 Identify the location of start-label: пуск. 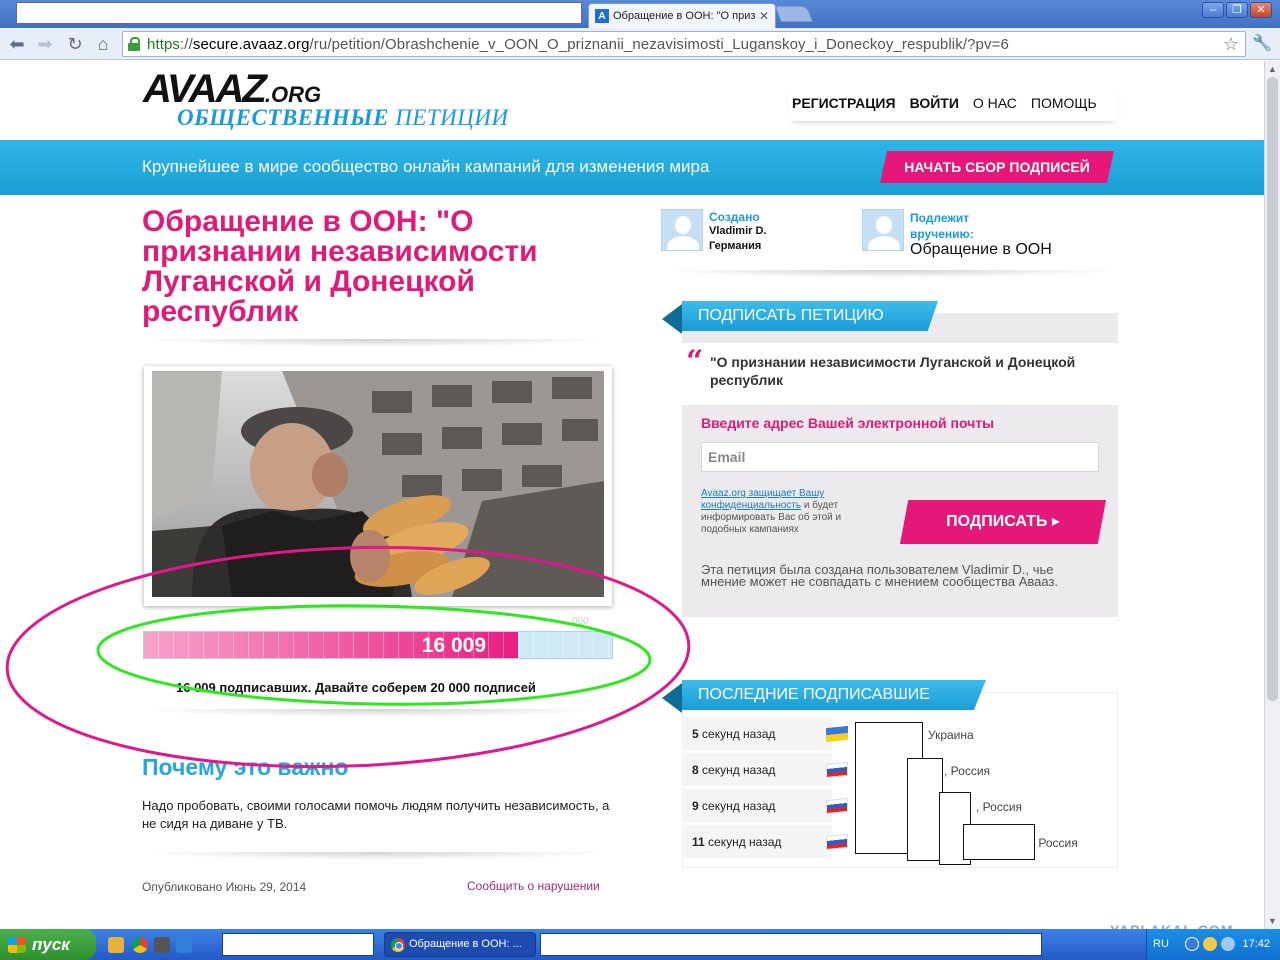
(51, 944).